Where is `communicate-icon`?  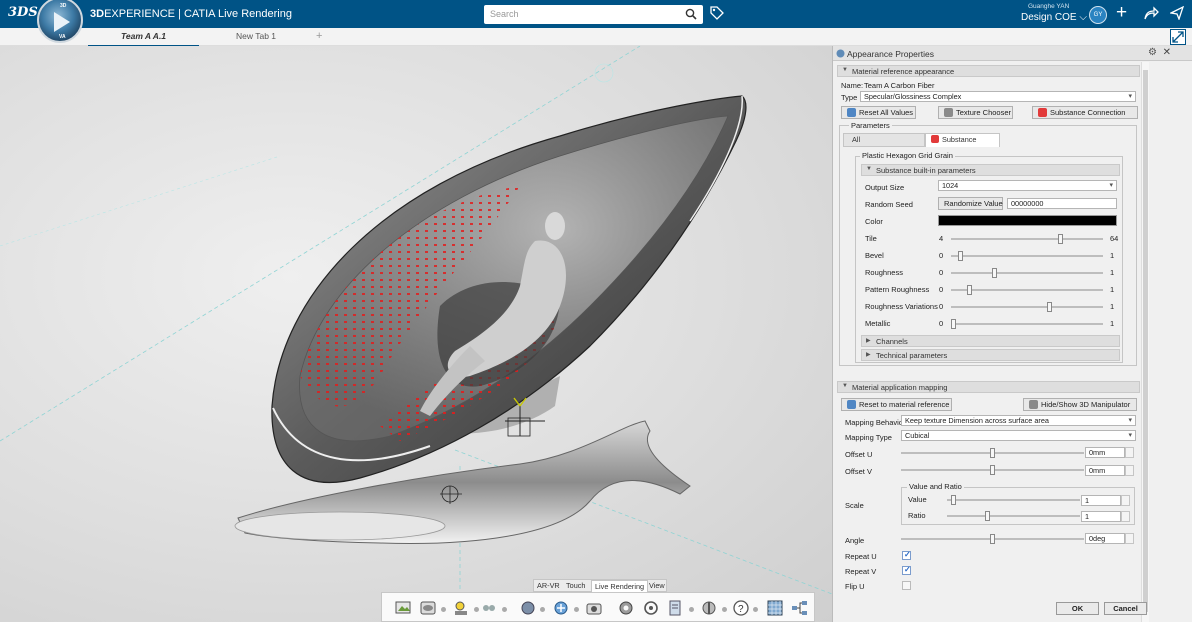
communicate-icon is located at coordinates (1177, 13).